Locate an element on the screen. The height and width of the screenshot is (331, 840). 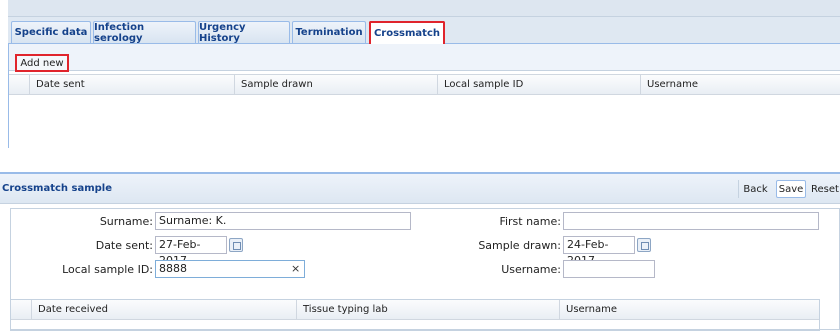
received-grid-header: Date received Tissue typing lab Username is located at coordinates (415, 310).